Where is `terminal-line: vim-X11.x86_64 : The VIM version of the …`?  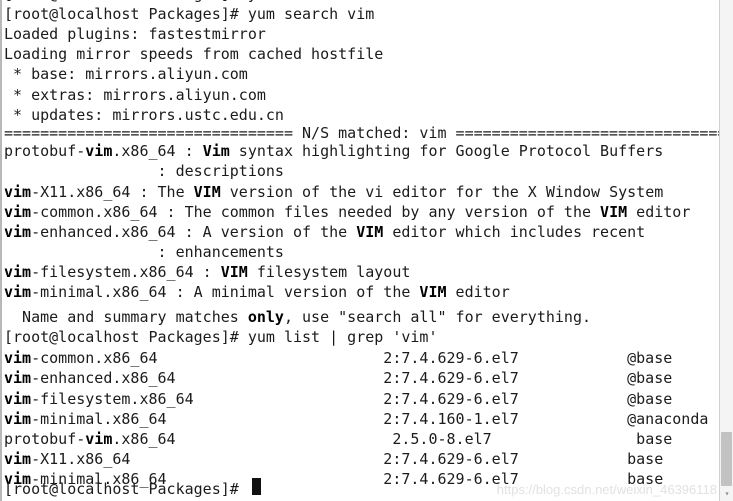
terminal-line: vim-X11.x86_64 : The VIM version of the … is located at coordinates (334, 192).